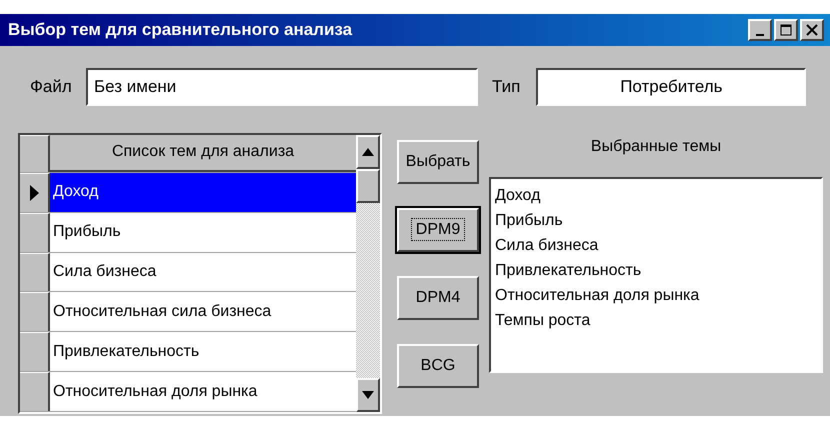 This screenshot has width=830, height=425. I want to click on type-field: Потребитель, so click(671, 87).